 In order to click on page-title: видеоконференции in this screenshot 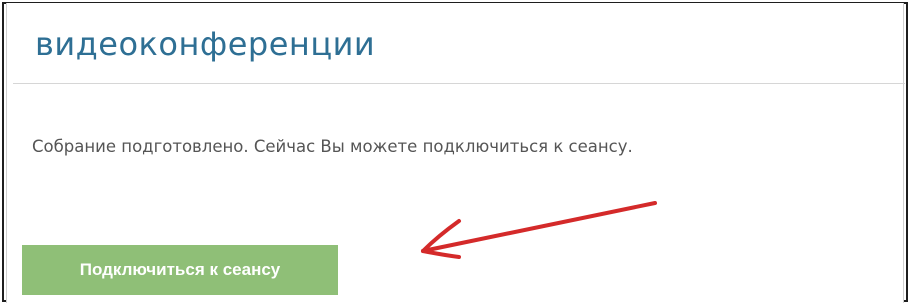, I will do `click(205, 44)`.